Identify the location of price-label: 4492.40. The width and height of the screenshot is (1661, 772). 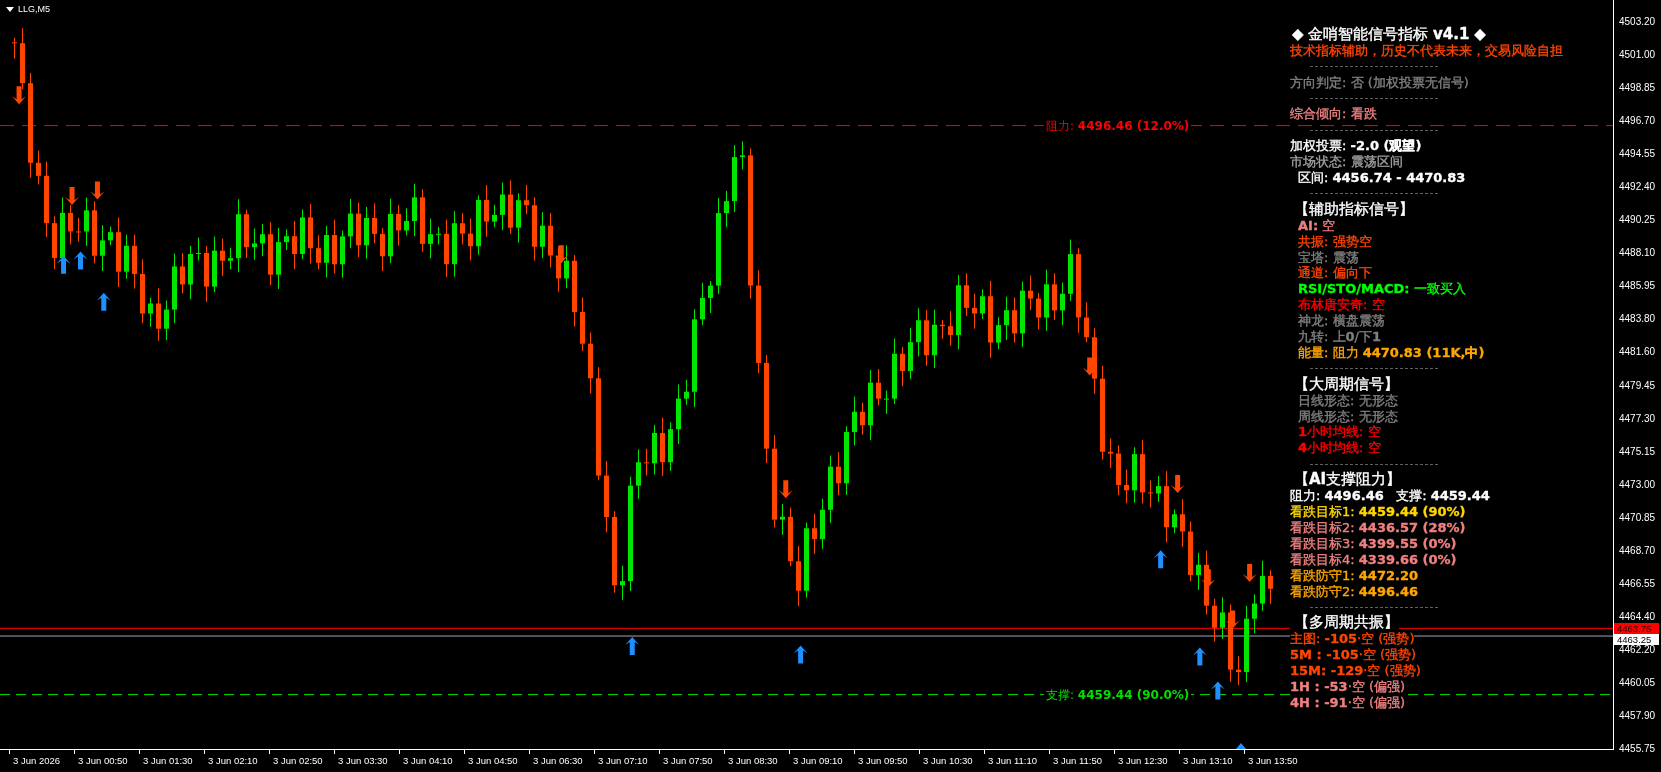
(1637, 187).